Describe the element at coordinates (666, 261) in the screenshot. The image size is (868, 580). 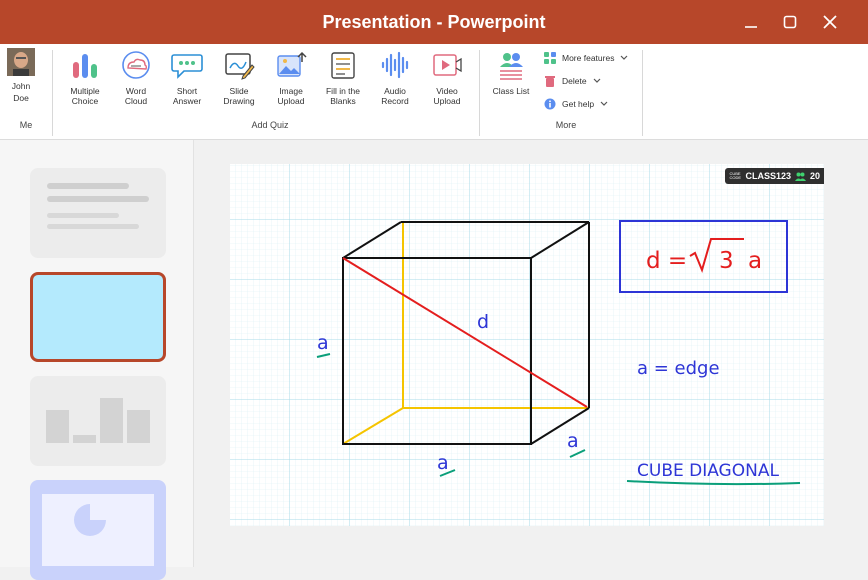
I see `formula-lhs: d =` at that location.